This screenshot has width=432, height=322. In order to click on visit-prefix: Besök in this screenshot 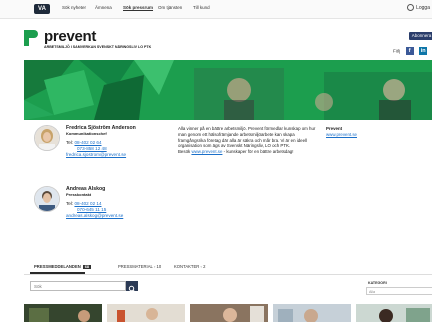, I will do `click(184, 152)`.